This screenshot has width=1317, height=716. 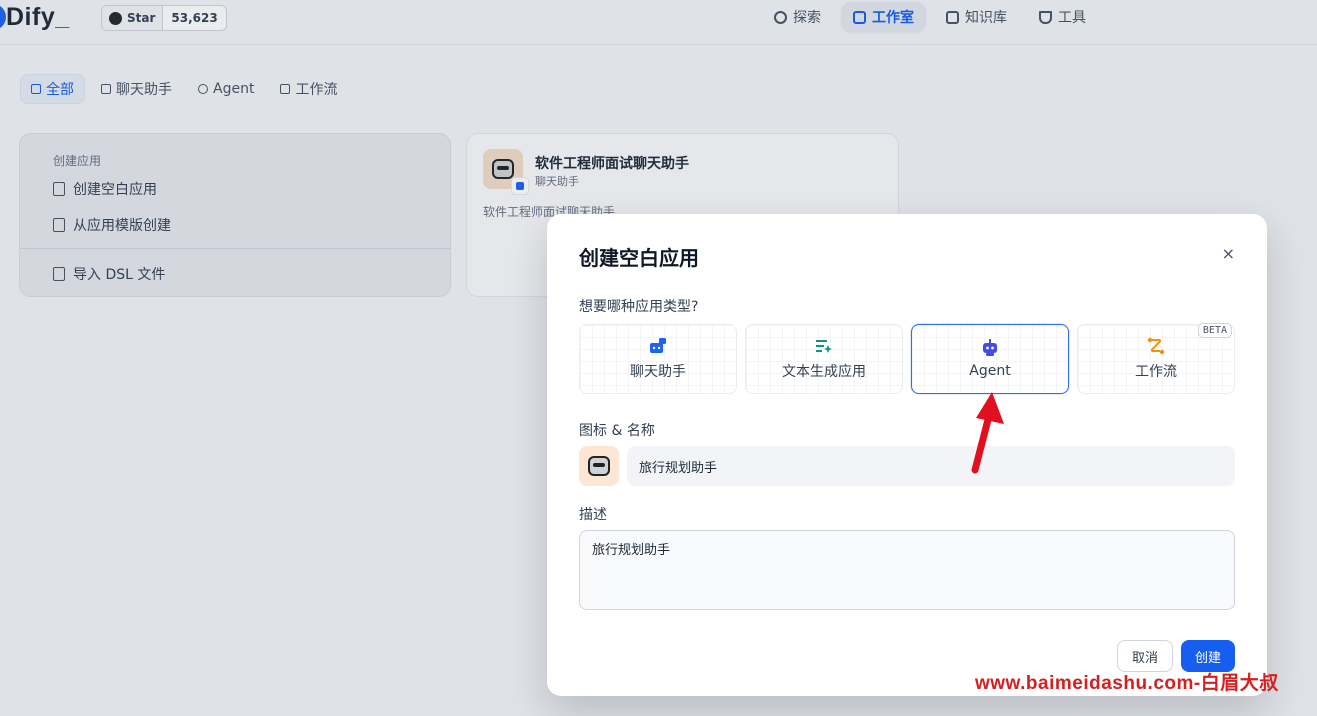 What do you see at coordinates (1228, 253) in the screenshot?
I see `close-icon: ×` at bounding box center [1228, 253].